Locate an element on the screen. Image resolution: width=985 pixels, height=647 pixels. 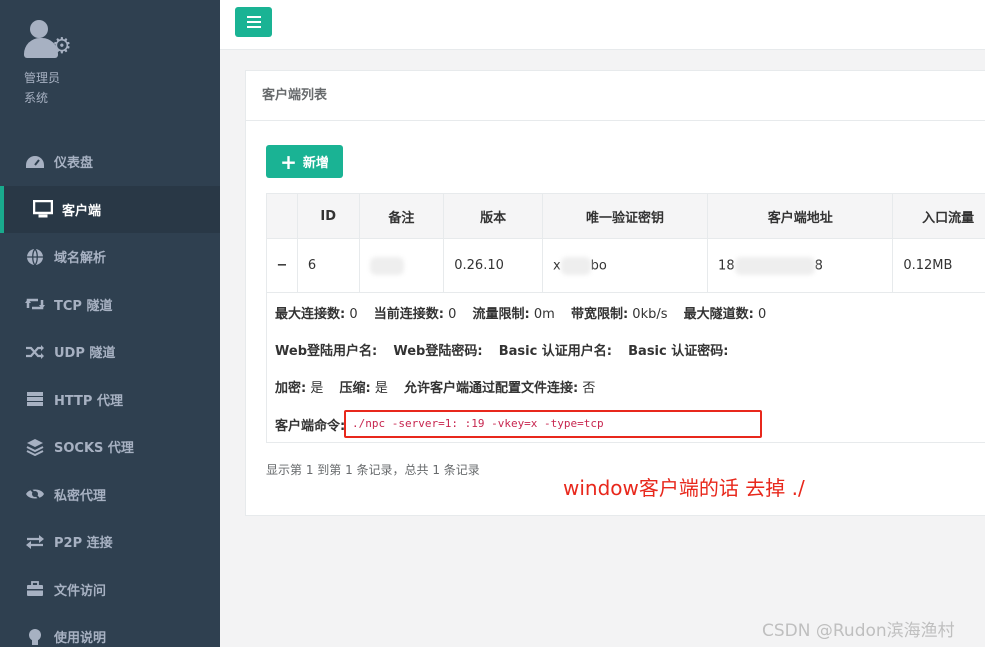
hamburger-icon is located at coordinates (253, 22).